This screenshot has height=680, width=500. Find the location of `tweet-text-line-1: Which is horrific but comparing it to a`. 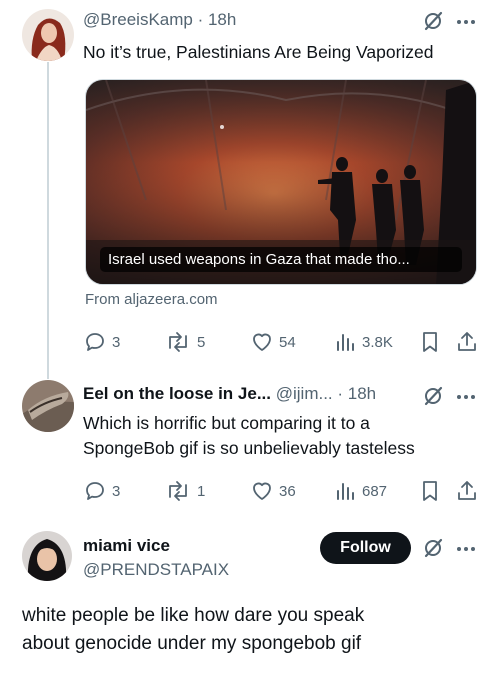

tweet-text-line-1: Which is horrific but comparing it to a is located at coordinates (226, 423).